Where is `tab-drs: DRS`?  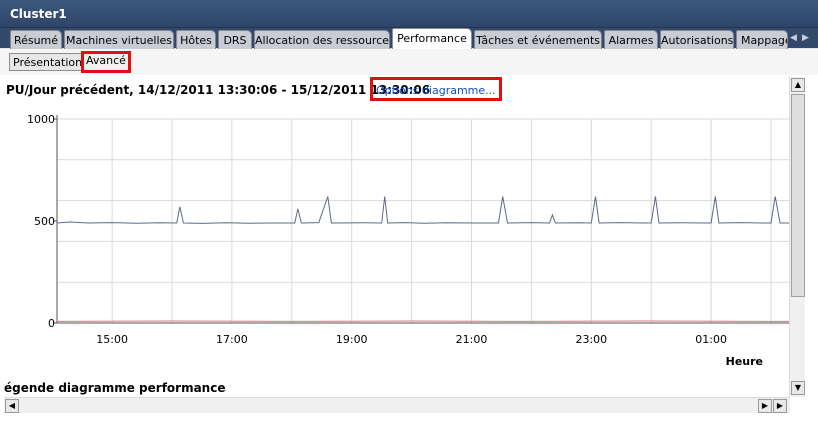 tab-drs: DRS is located at coordinates (235, 39).